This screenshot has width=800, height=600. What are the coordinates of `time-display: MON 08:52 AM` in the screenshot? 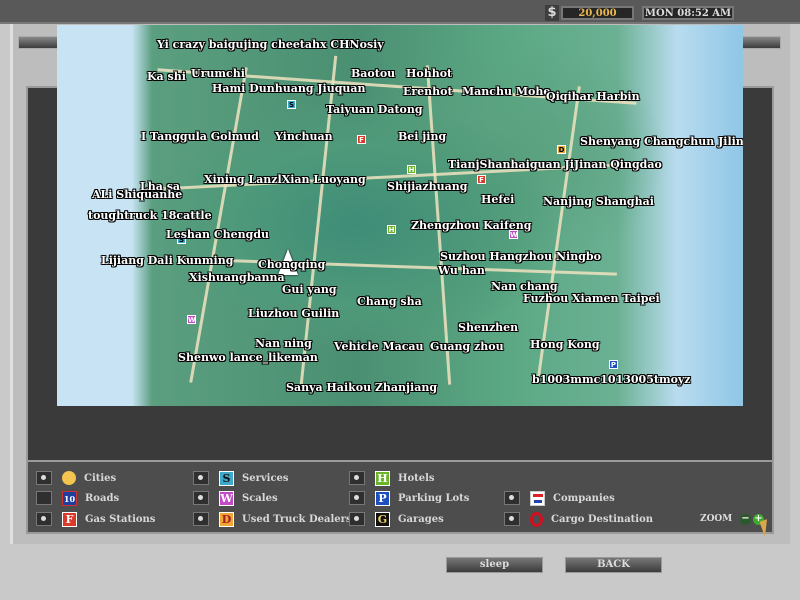 It's located at (688, 13).